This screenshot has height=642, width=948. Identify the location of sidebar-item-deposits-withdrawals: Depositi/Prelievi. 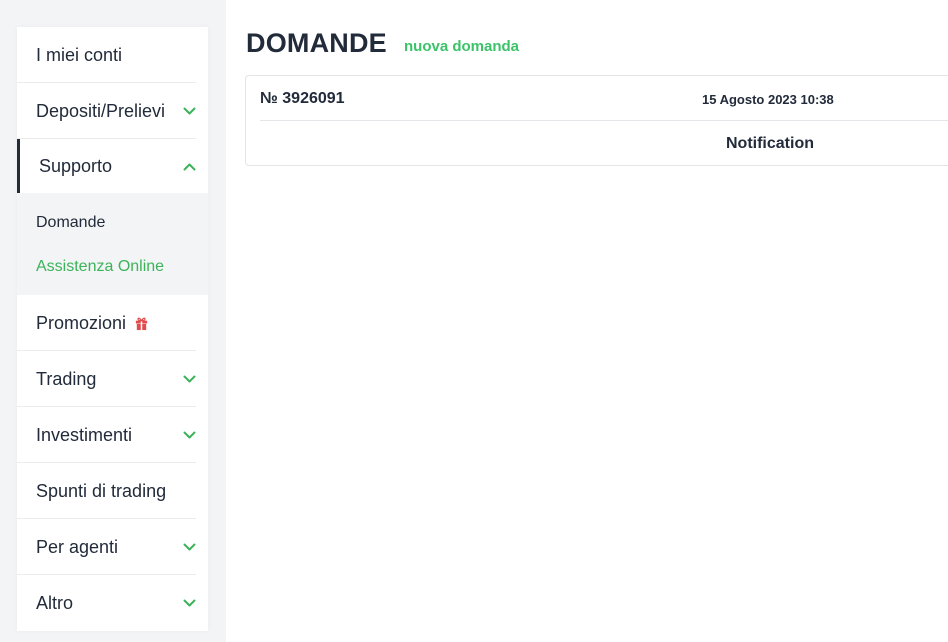
(112, 111).